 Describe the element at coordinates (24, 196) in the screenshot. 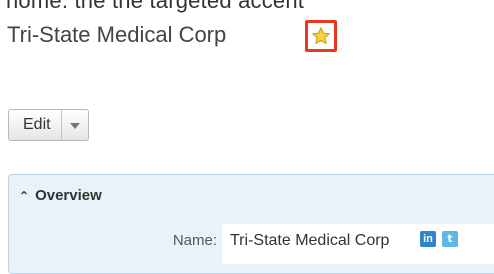

I see `double-chevron-up-icon: ⌃` at that location.